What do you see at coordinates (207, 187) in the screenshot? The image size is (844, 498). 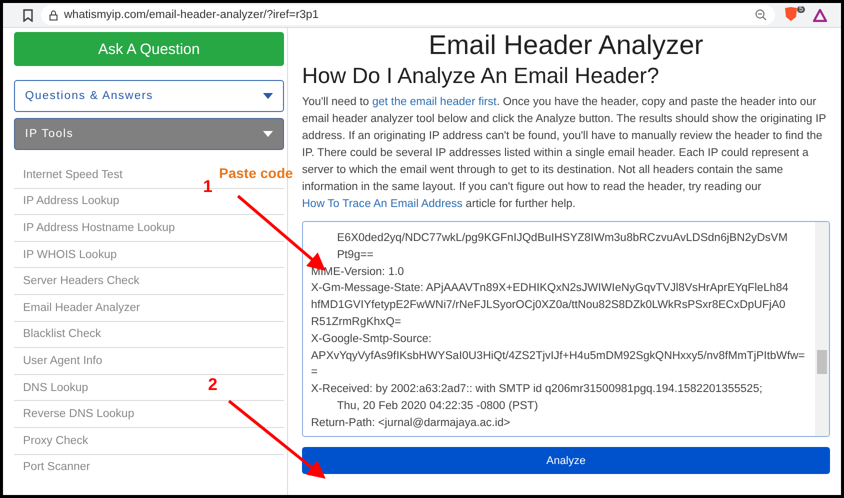 I see `step-number: 1` at bounding box center [207, 187].